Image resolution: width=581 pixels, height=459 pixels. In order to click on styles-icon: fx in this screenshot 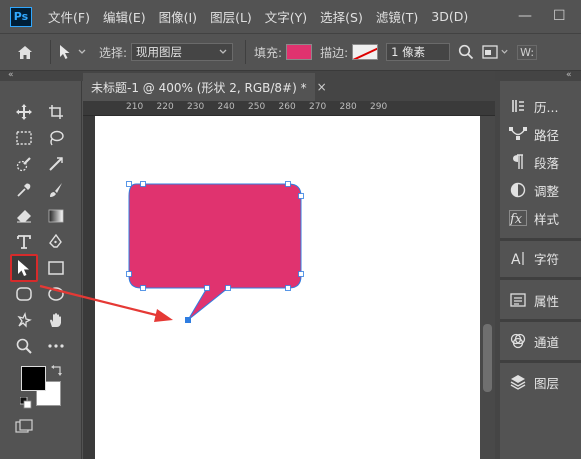, I will do `click(518, 218)`.